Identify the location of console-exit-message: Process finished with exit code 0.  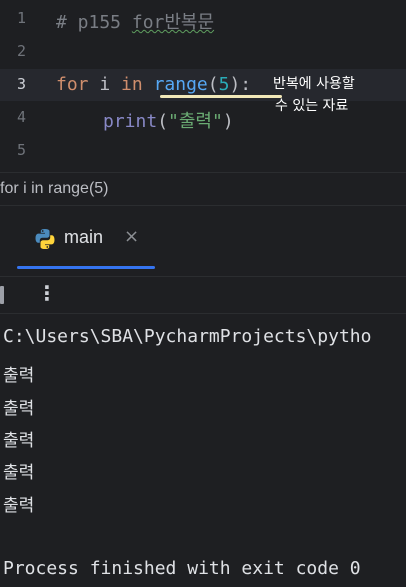
(182, 568).